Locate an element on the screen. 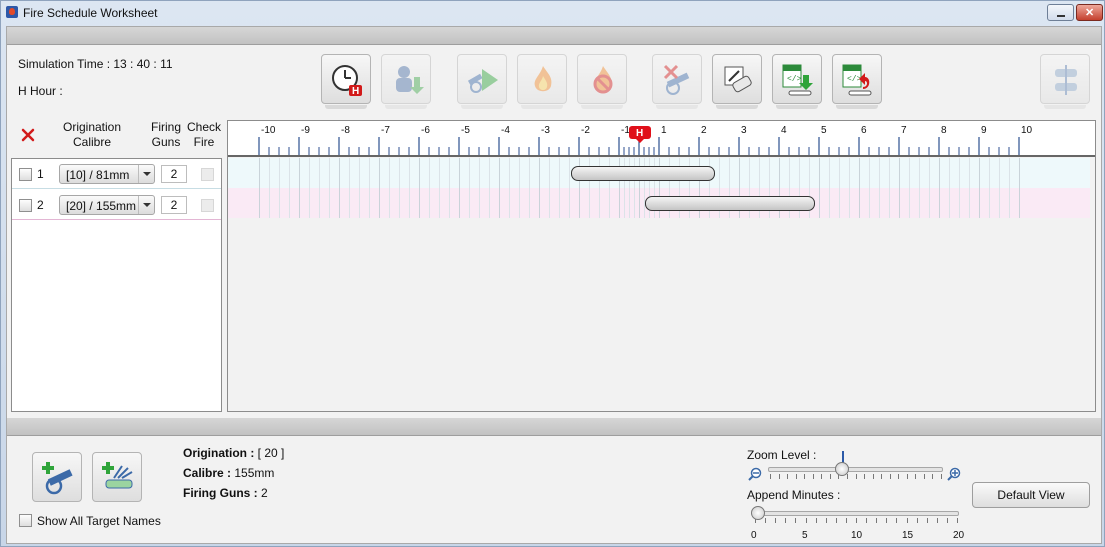 Image resolution: width=1105 pixels, height=547 pixels. edit-button is located at coordinates (737, 81).